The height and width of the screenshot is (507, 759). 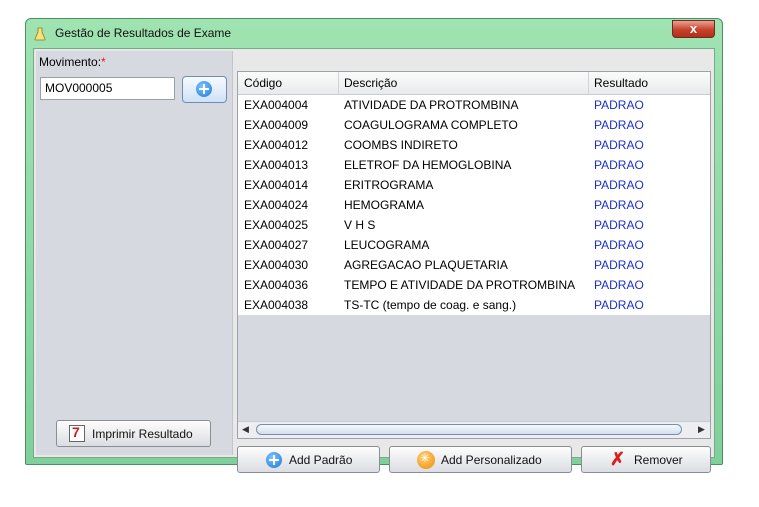 I want to click on scrollbar-thumb, so click(x=469, y=429).